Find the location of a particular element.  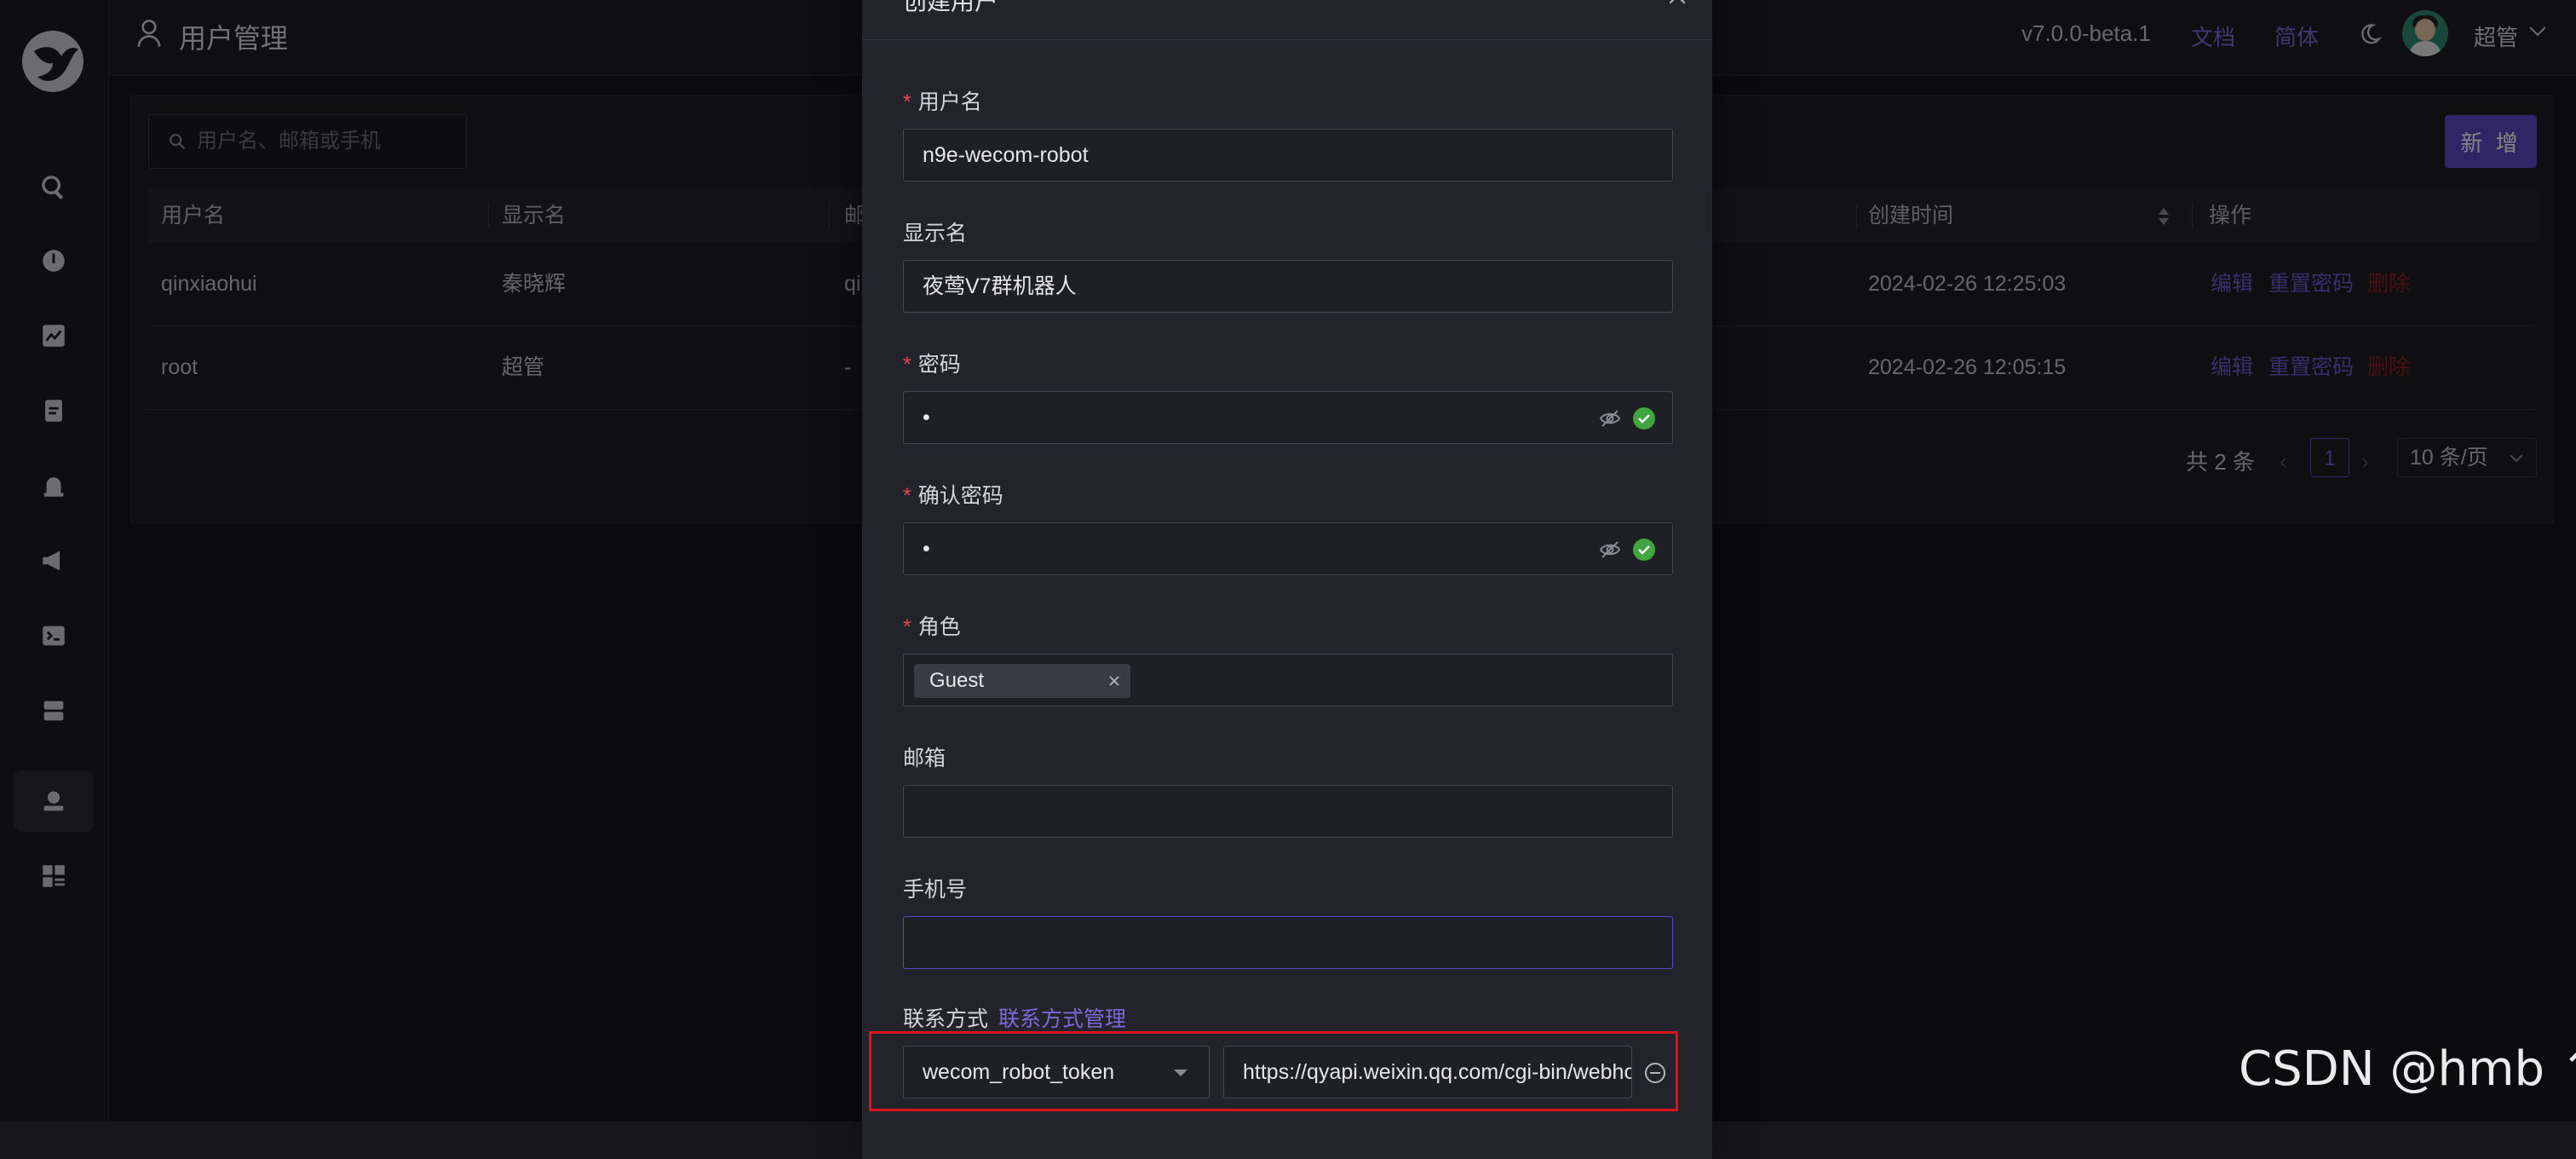

email-label: 邮箱 is located at coordinates (925, 758).